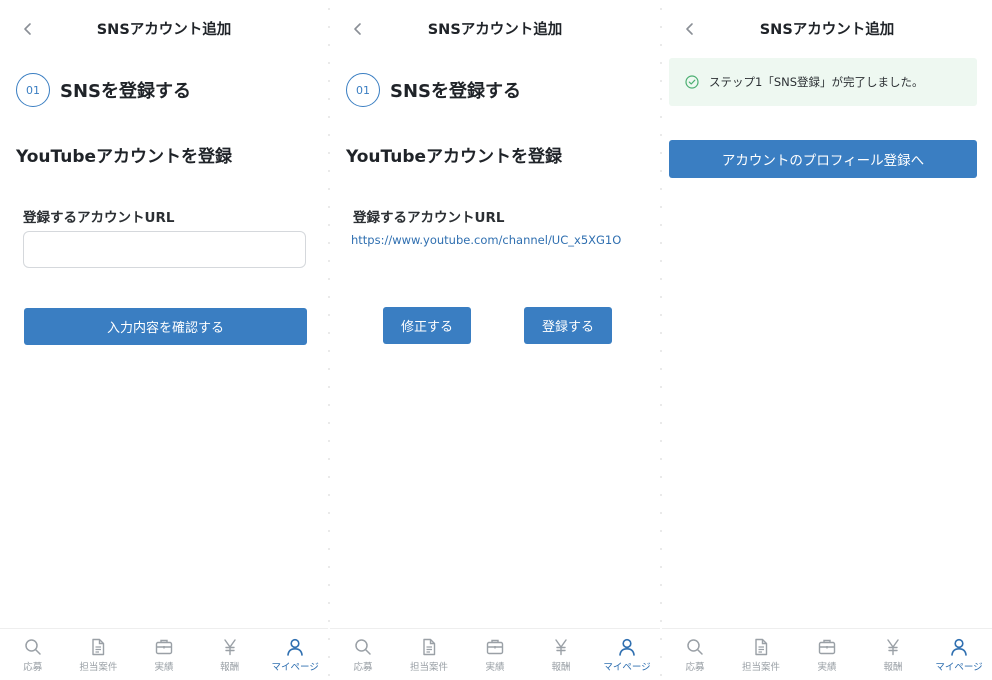 The width and height of the screenshot is (992, 680). What do you see at coordinates (427, 325) in the screenshot?
I see `edit-button: 修正する` at bounding box center [427, 325].